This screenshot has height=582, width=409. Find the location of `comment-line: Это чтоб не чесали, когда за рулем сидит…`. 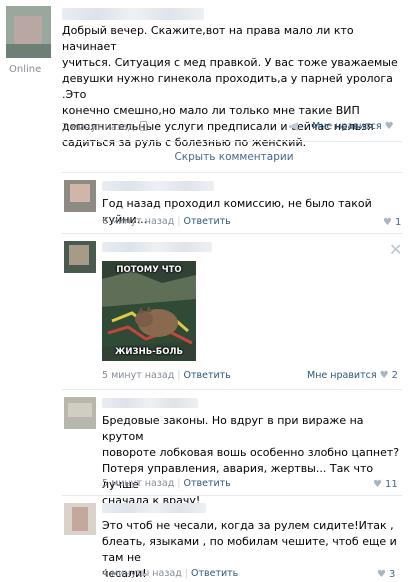

comment-line: Это чтоб не чесали, когда за рулем сидит… is located at coordinates (248, 525).